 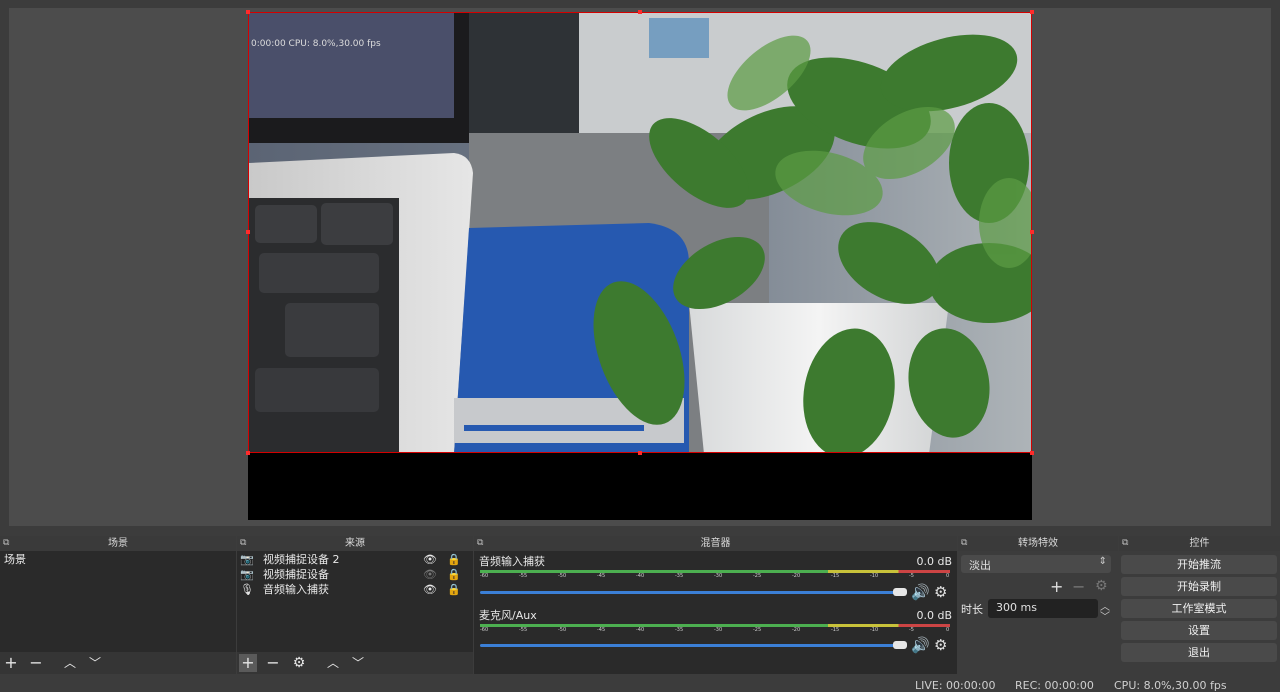 I want to click on studio-mode-button: 工作室模式, so click(x=1199, y=608).